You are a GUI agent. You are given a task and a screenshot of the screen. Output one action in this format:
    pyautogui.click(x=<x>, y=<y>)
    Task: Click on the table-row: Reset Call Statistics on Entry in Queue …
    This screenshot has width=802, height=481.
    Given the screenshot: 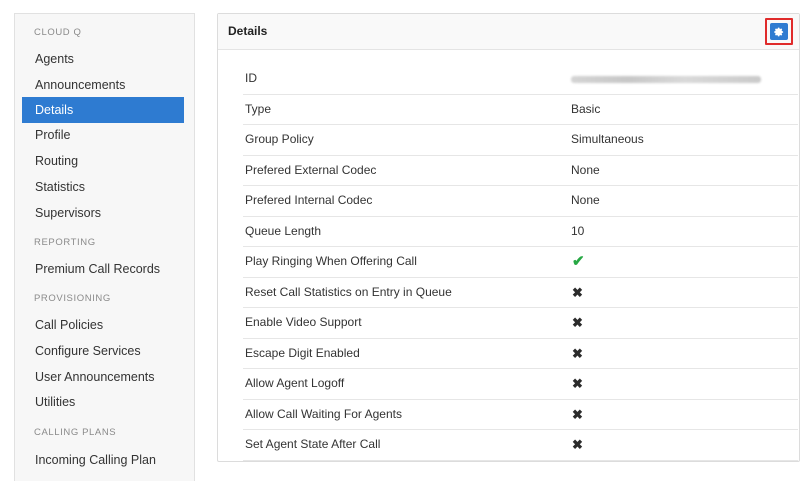 What is the action you would take?
    pyautogui.click(x=520, y=293)
    